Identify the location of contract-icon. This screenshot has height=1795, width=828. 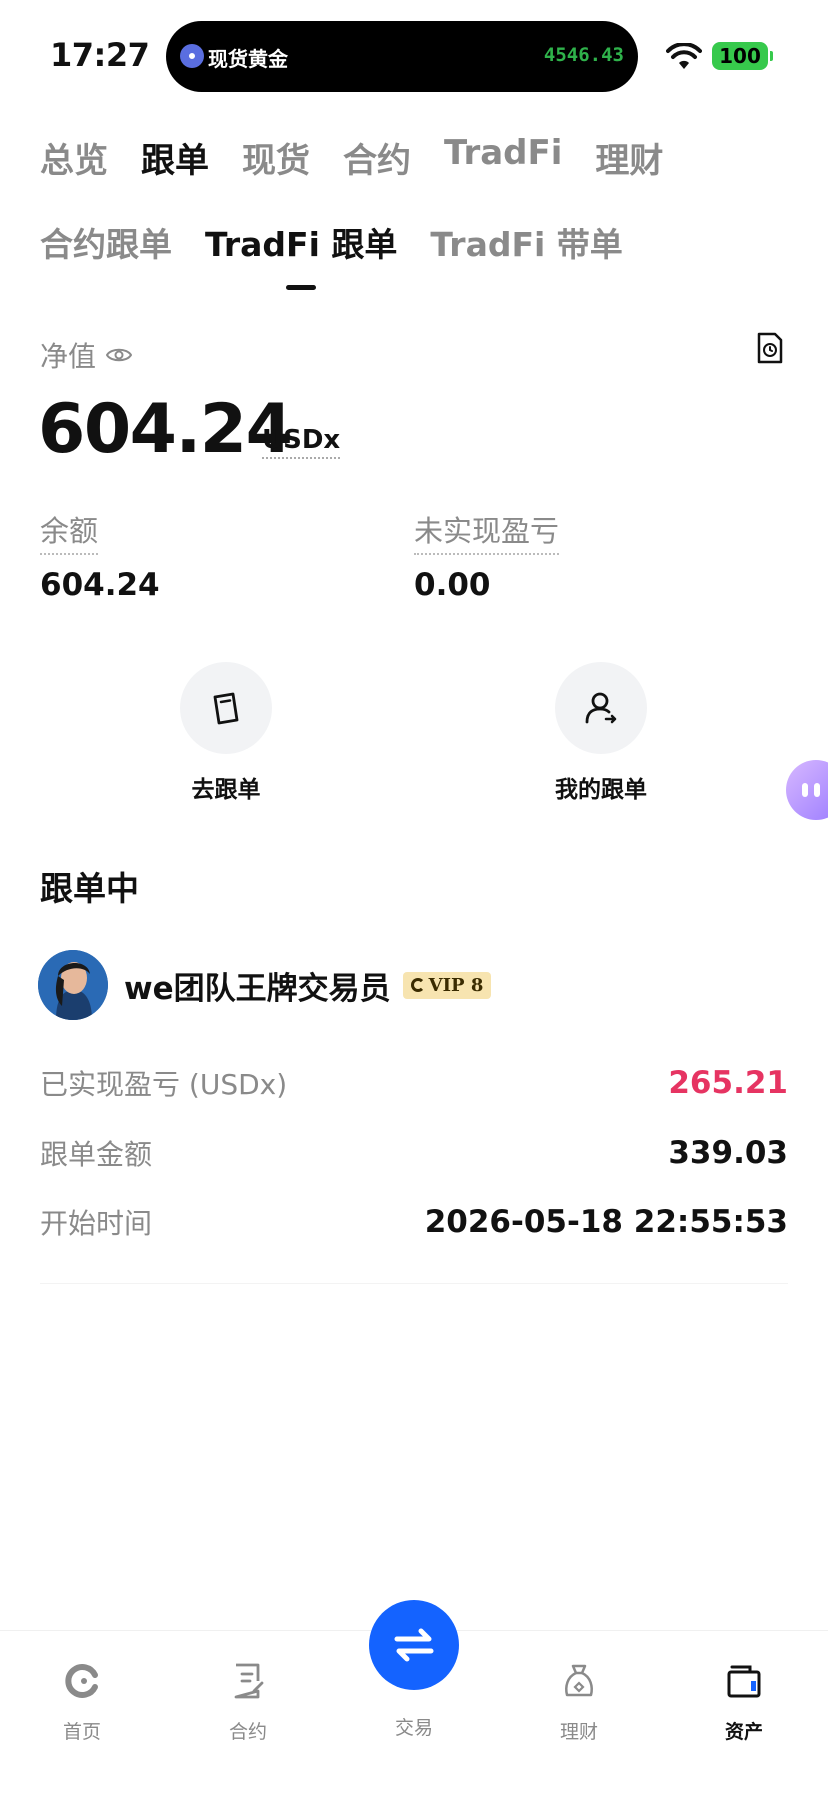
(249, 1681).